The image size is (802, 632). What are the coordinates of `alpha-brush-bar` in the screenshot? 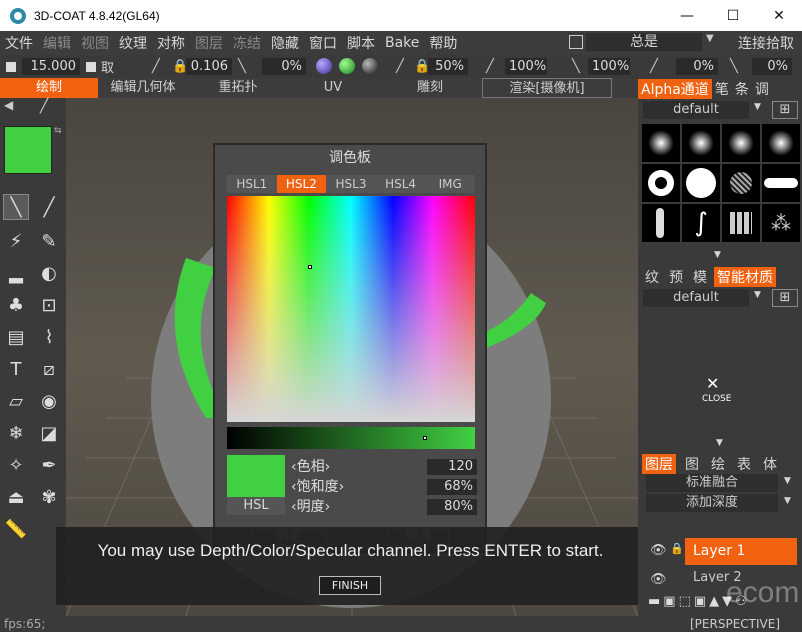 It's located at (781, 183).